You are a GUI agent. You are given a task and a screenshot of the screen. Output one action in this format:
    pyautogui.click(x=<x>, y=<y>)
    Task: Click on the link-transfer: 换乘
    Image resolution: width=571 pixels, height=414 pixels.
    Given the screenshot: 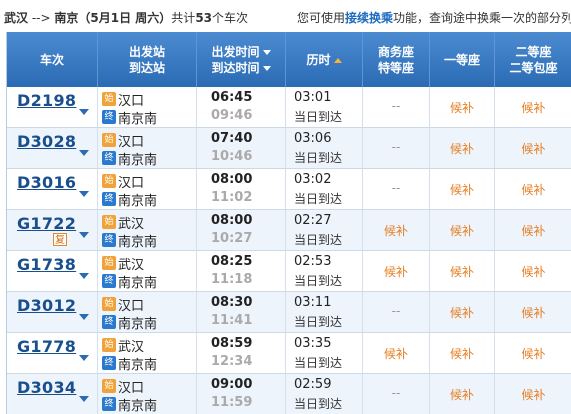 What is the action you would take?
    pyautogui.click(x=381, y=18)
    